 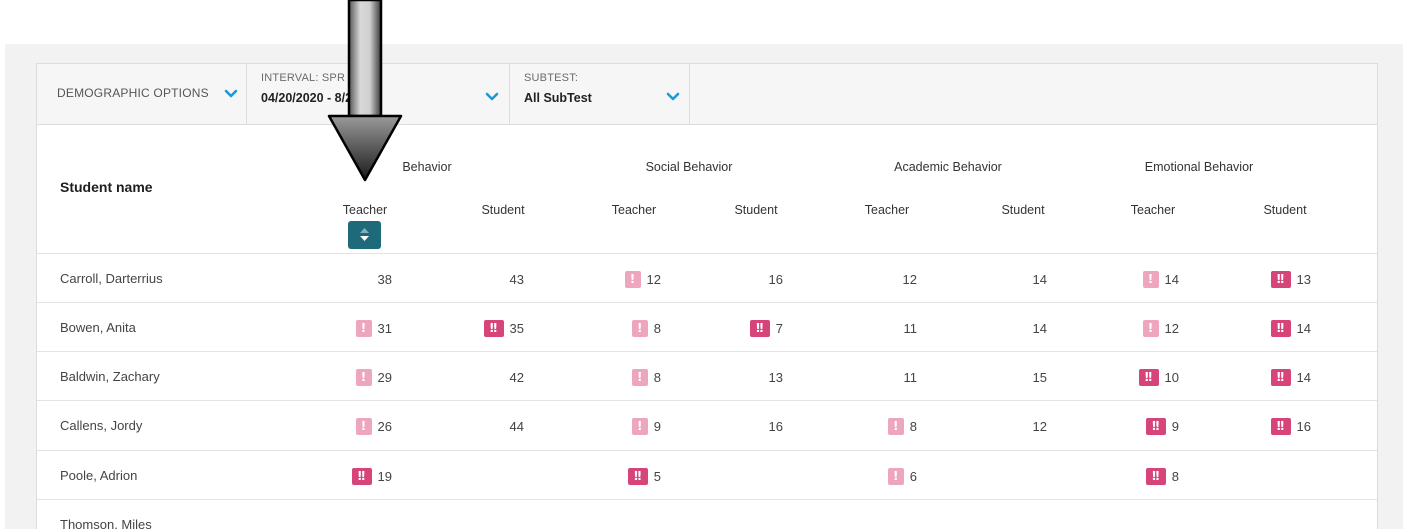 What do you see at coordinates (601, 426) in the screenshot?
I see `score-cell-social-teacher: ! 9` at bounding box center [601, 426].